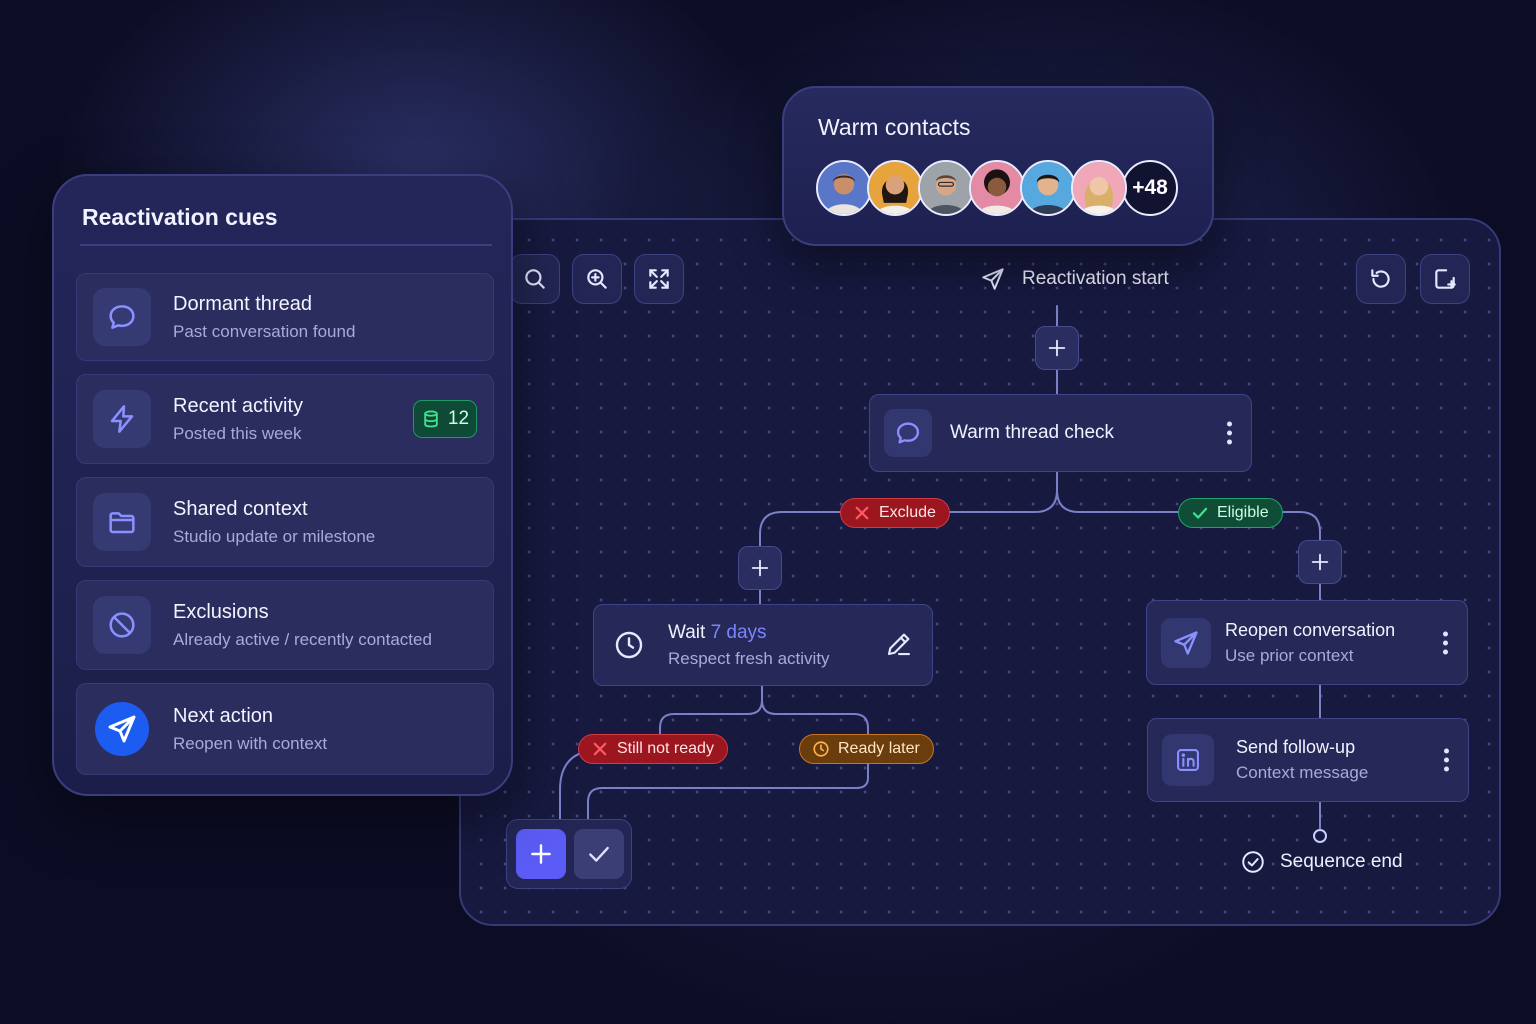 This screenshot has height=1024, width=1536. Describe the element at coordinates (285, 317) in the screenshot. I see `cue-dormant-thread: Dormant thread Past conversation found` at that location.